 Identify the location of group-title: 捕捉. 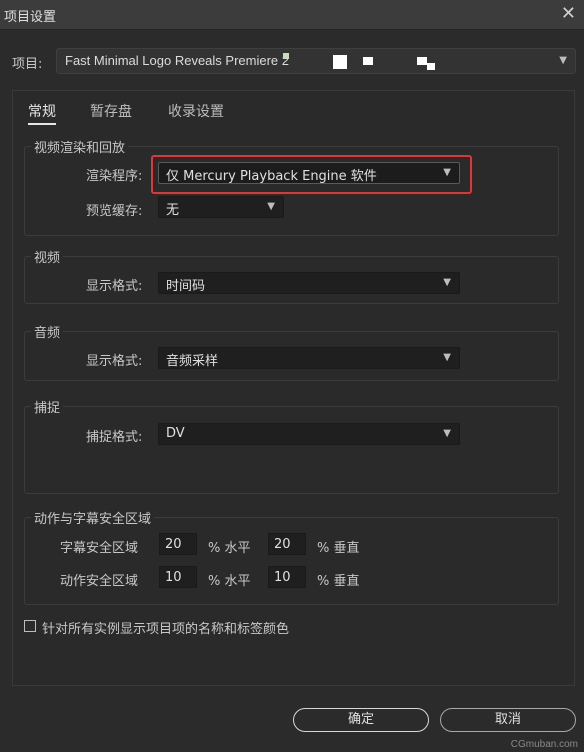
(47, 406).